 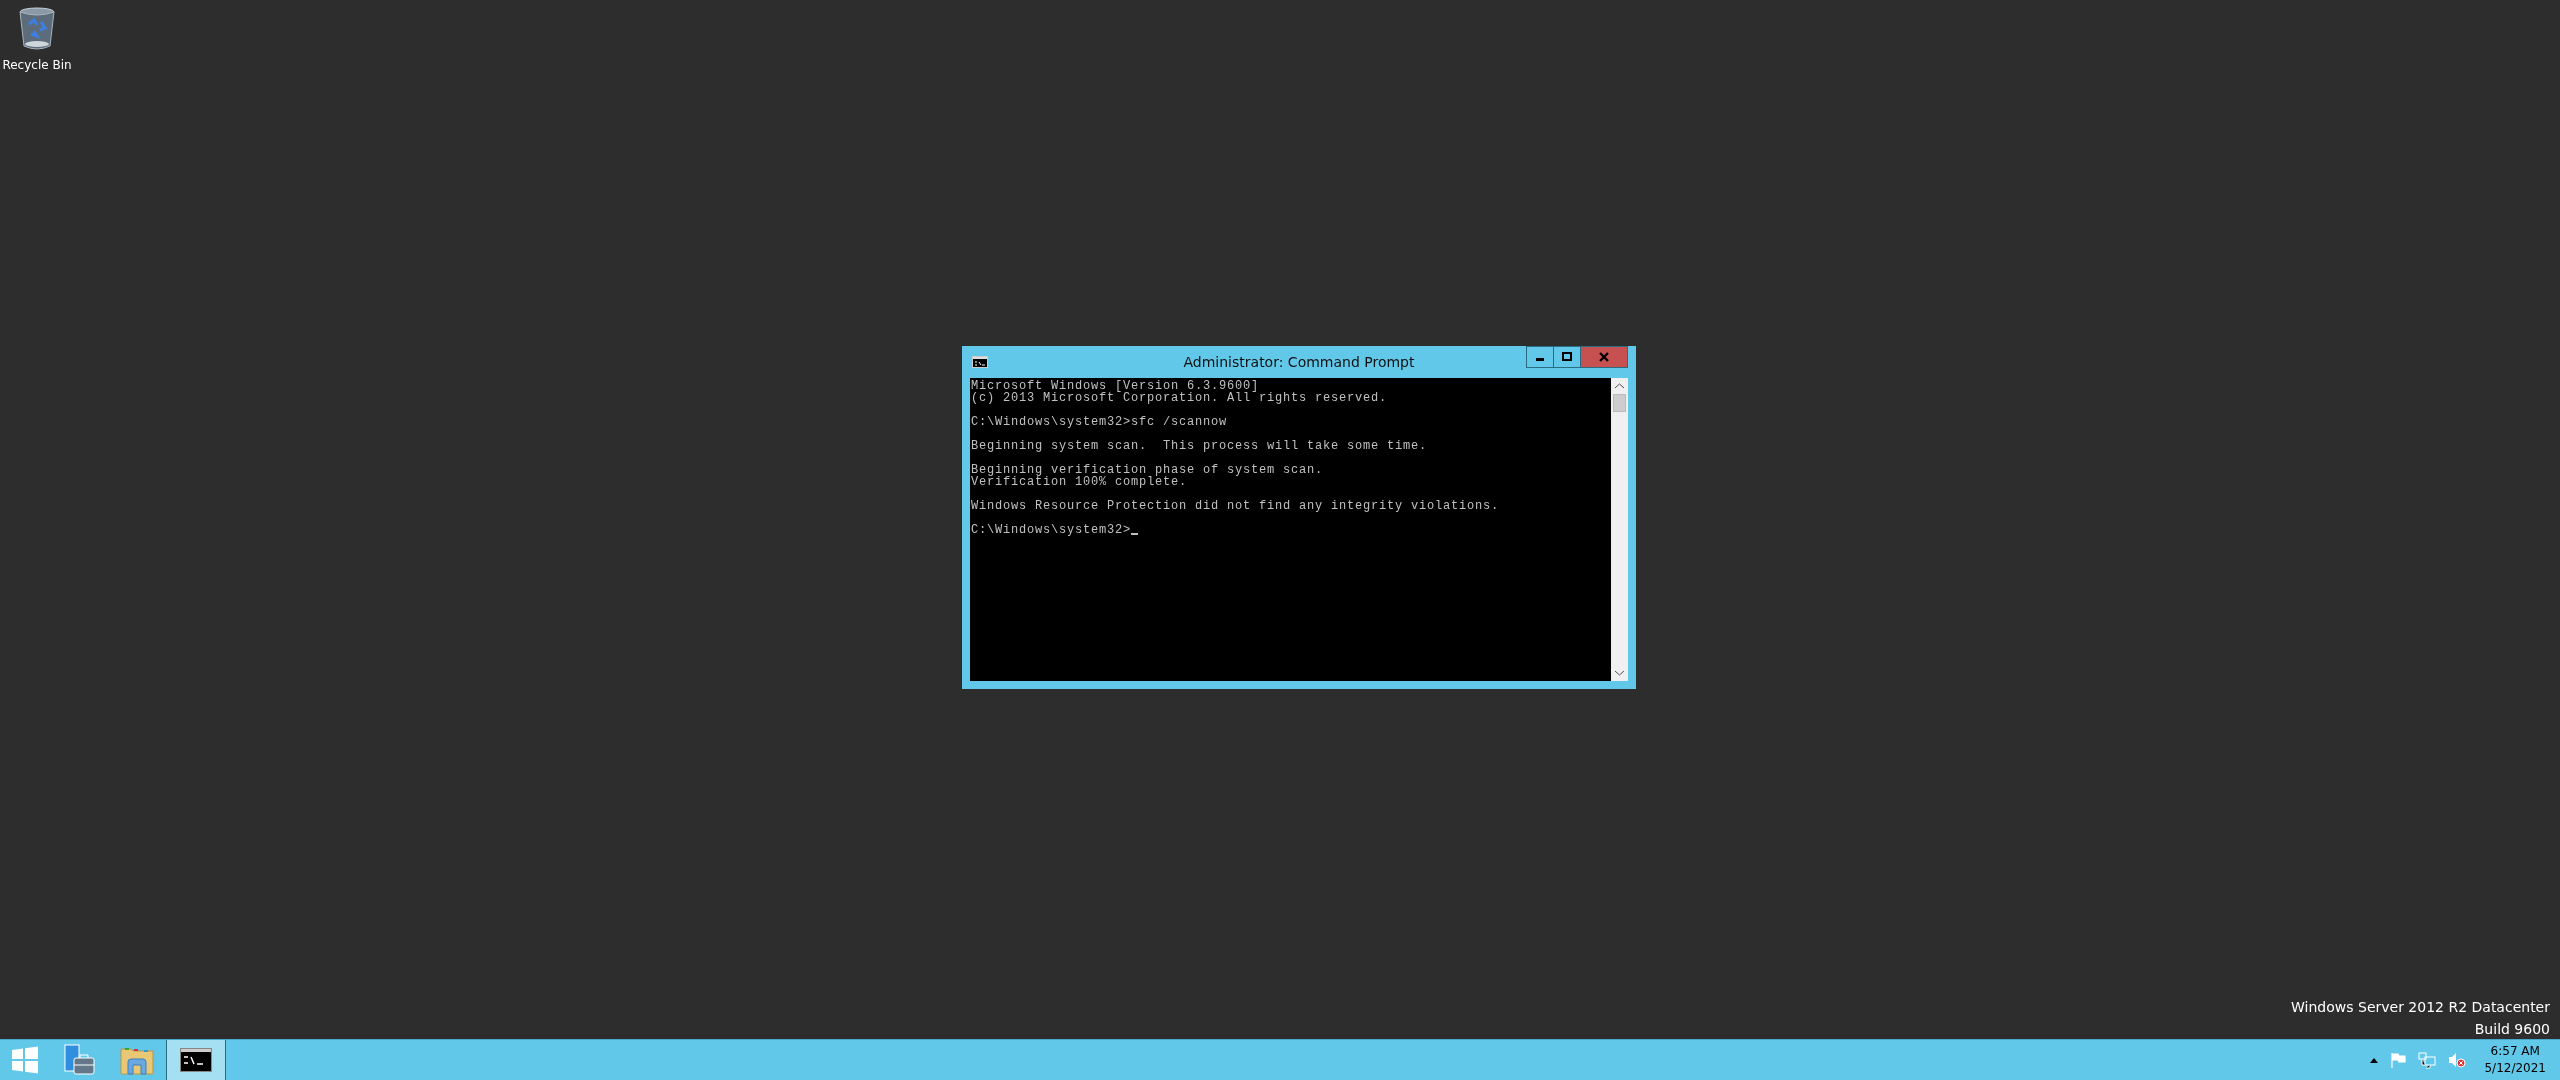 I want to click on network-icon, so click(x=2427, y=1060).